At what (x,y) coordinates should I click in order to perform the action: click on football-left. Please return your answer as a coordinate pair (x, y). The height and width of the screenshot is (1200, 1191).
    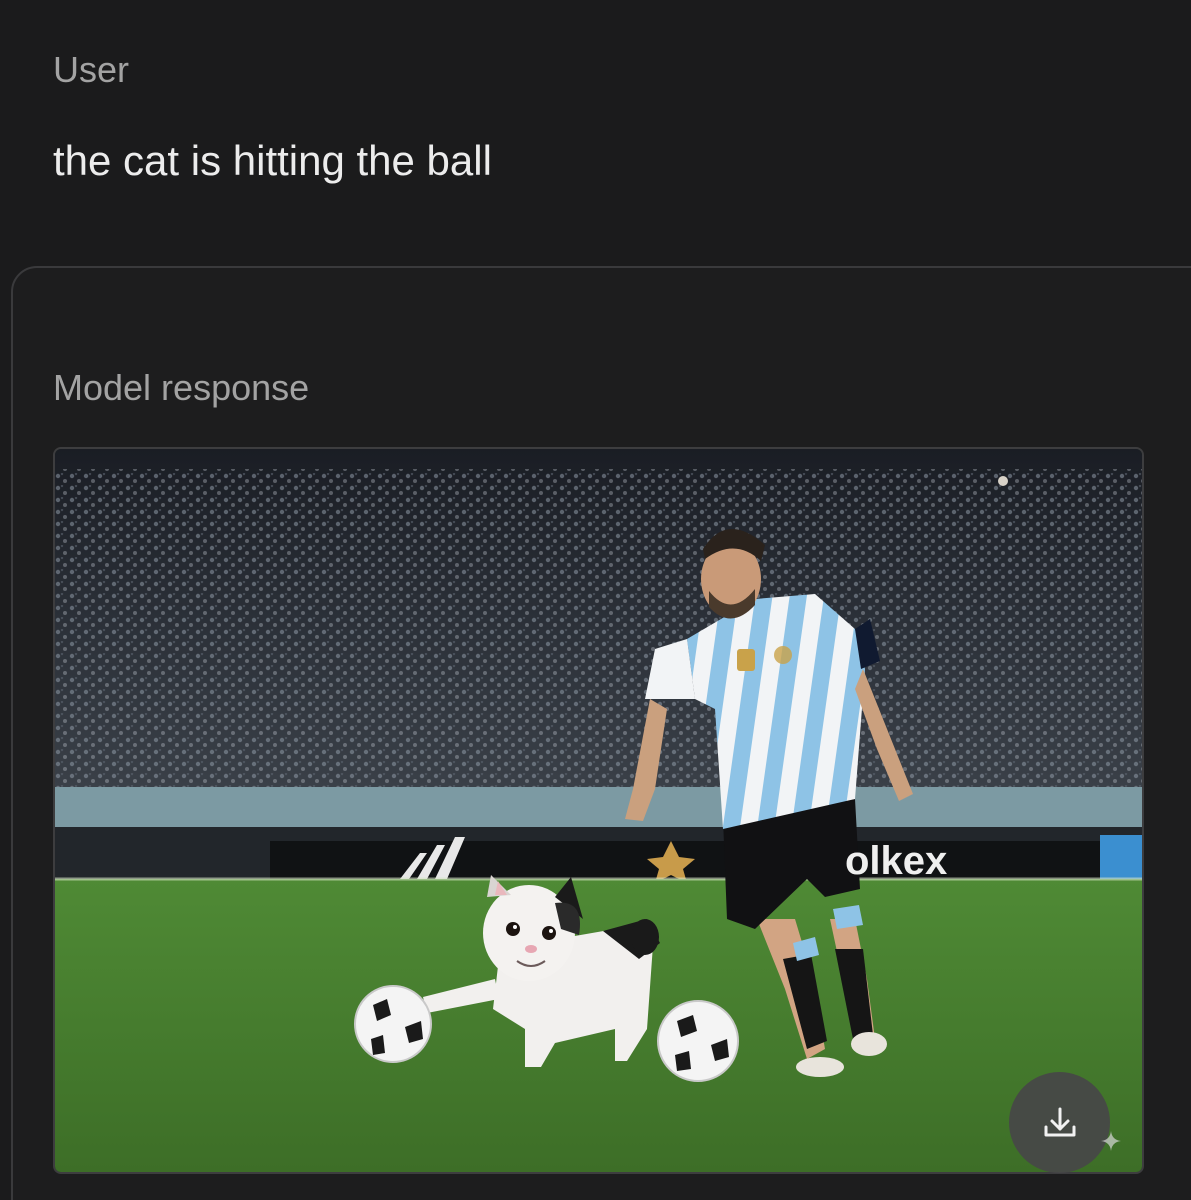
    Looking at the image, I should click on (393, 1024).